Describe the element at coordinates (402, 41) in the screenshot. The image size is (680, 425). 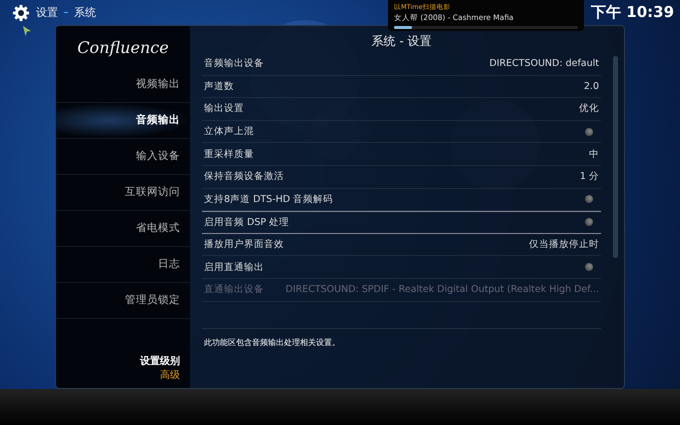
I see `panel-title: 系统 - 设置` at that location.